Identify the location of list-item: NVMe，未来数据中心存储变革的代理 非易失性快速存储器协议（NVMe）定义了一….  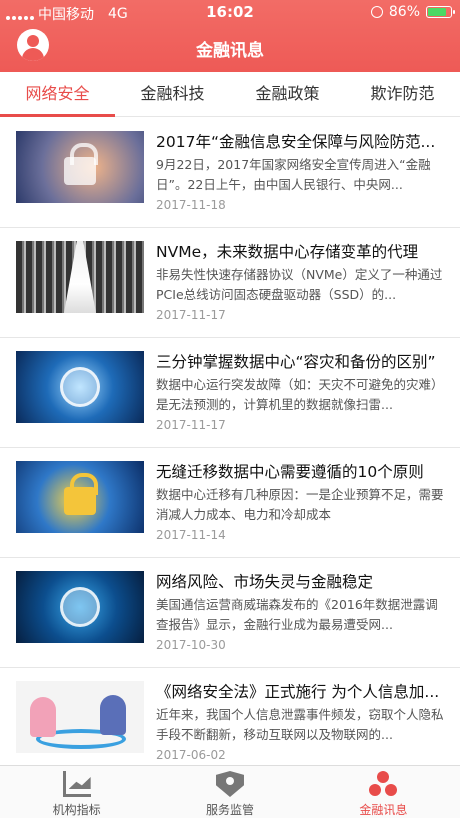
(230, 283).